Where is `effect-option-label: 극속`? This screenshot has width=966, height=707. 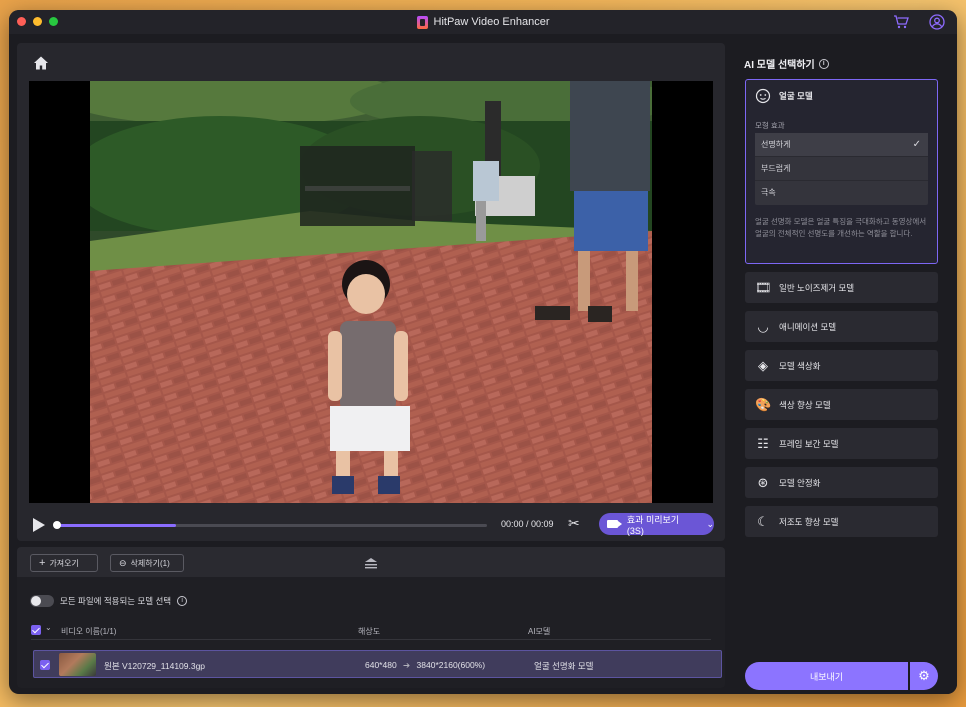 effect-option-label: 극속 is located at coordinates (768, 192).